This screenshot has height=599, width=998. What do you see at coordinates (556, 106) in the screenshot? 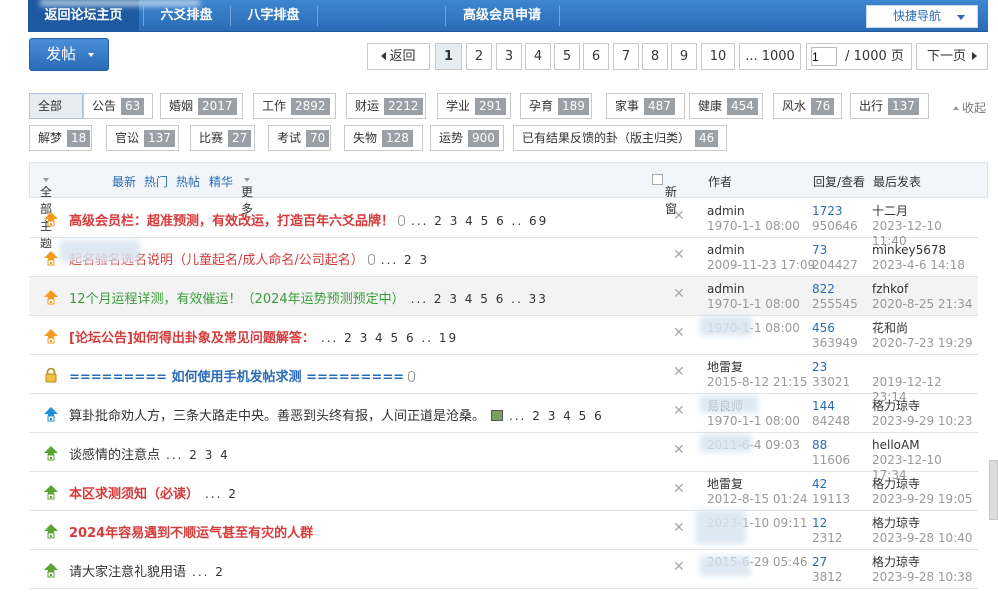
I see `type-filter-6: 孕育 189` at bounding box center [556, 106].